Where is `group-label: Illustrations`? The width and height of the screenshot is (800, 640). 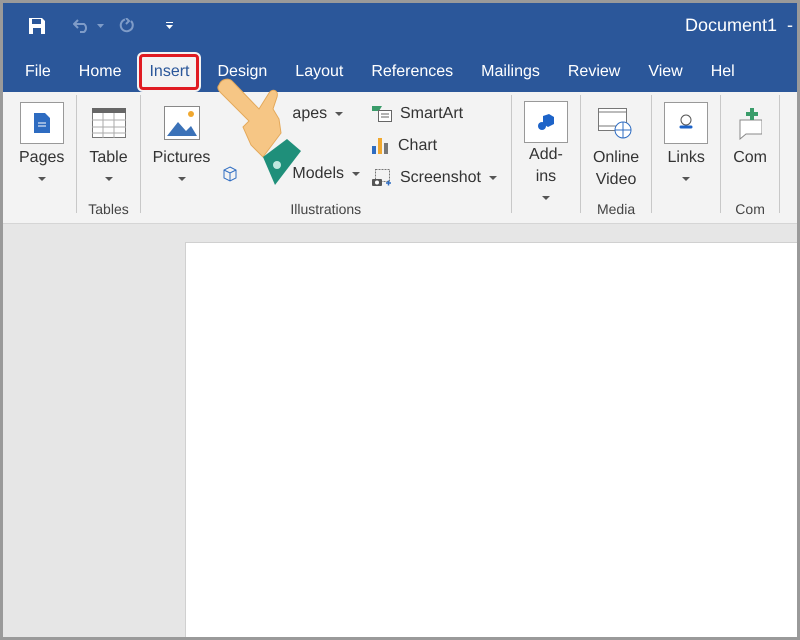 group-label: Illustrations is located at coordinates (326, 209).